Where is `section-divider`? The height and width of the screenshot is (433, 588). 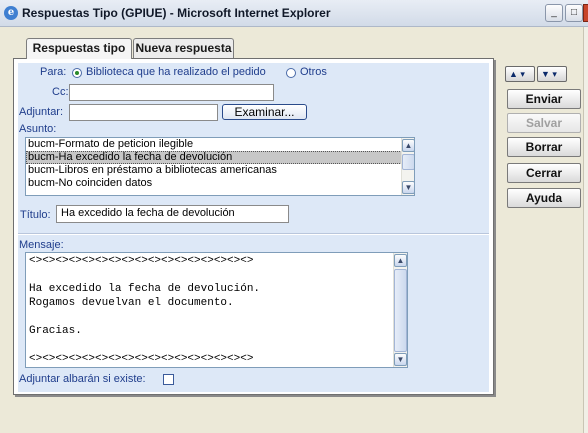 section-divider is located at coordinates (253, 233).